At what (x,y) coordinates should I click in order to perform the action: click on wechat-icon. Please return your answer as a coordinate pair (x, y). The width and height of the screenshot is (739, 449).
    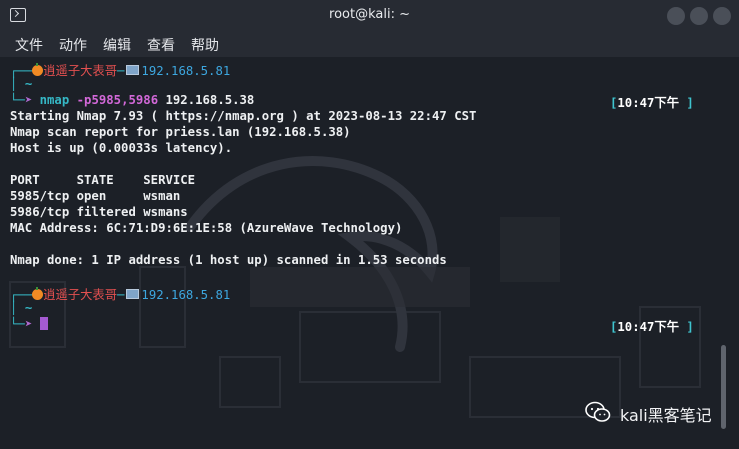
    Looking at the image, I should click on (598, 411).